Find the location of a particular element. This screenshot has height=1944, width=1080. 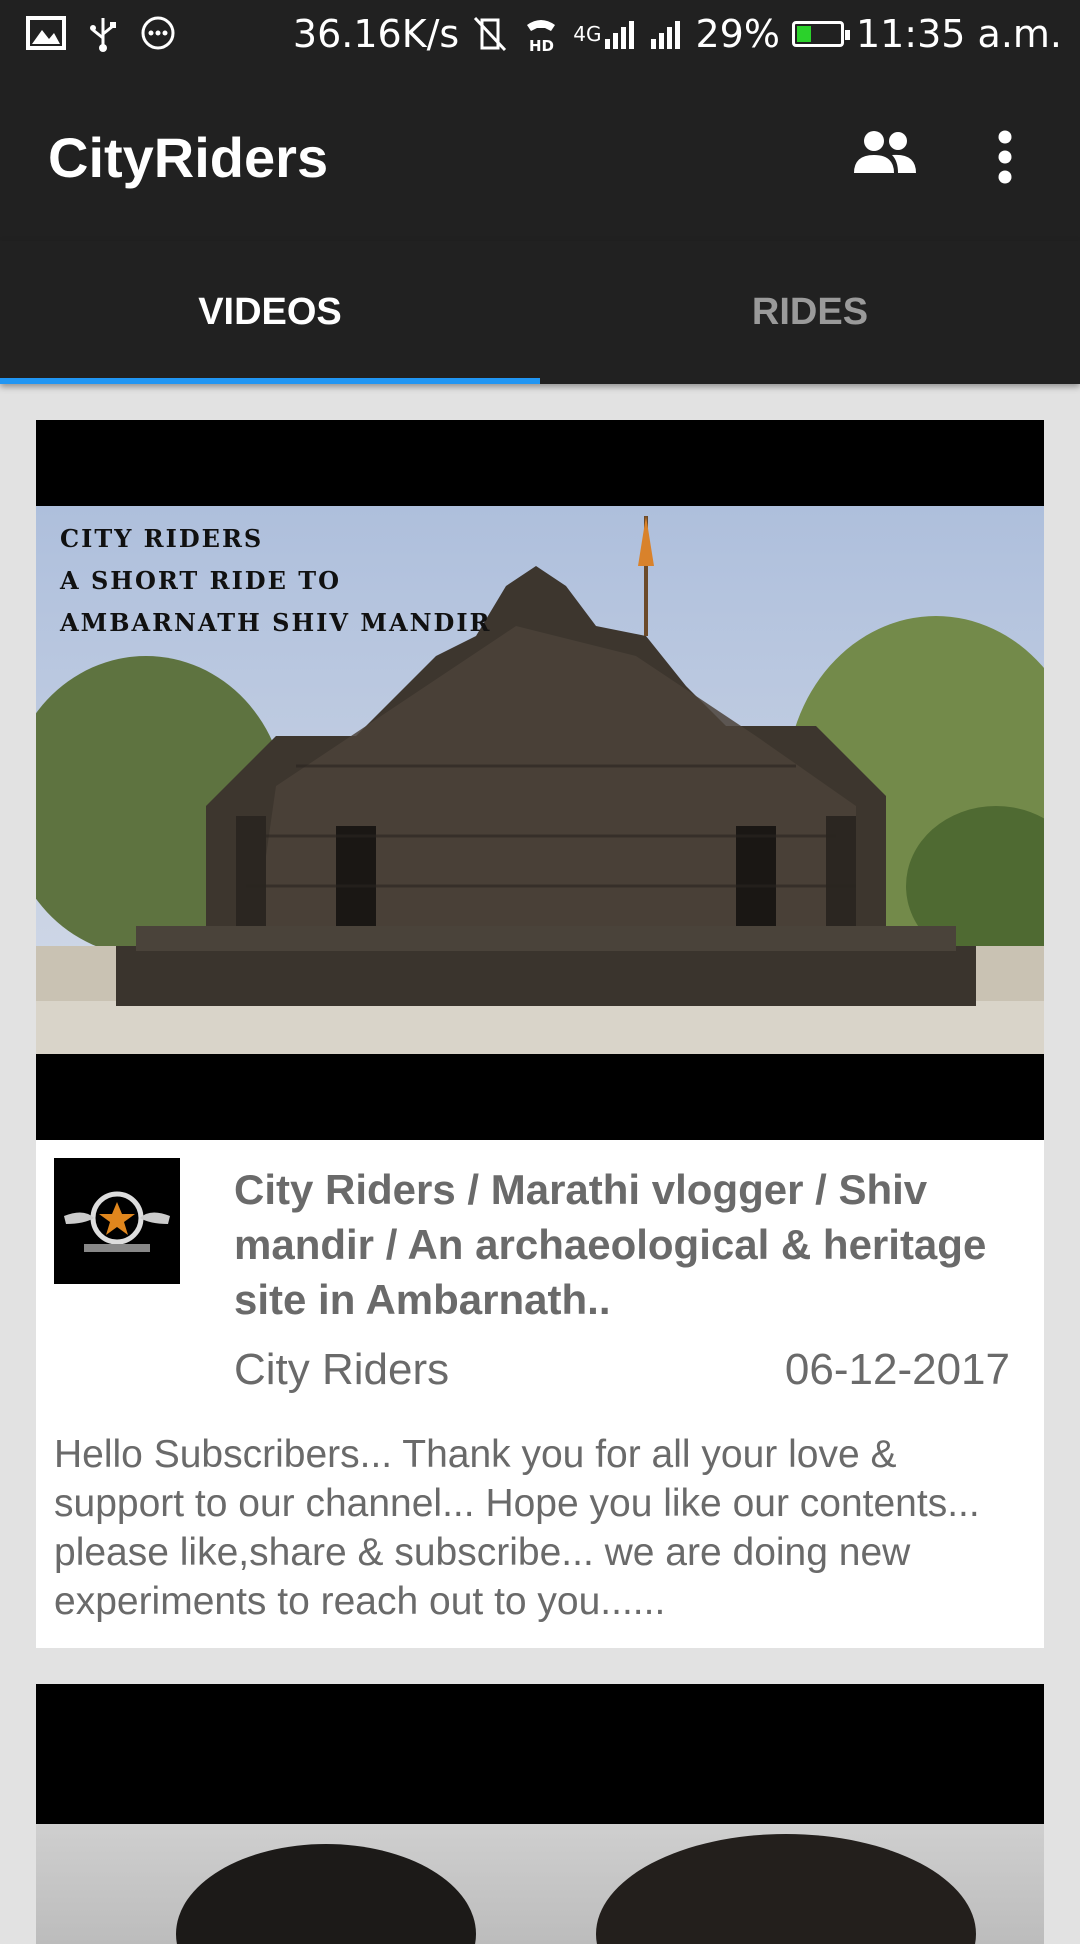

tab-rides-label: RIDES is located at coordinates (810, 312).